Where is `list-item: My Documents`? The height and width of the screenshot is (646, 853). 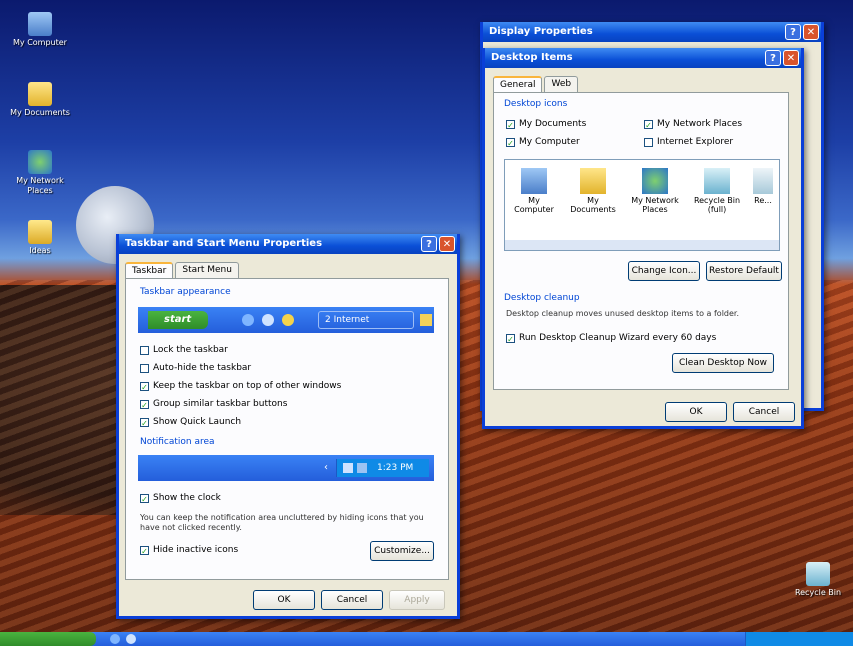
list-item: My Documents is located at coordinates (593, 191).